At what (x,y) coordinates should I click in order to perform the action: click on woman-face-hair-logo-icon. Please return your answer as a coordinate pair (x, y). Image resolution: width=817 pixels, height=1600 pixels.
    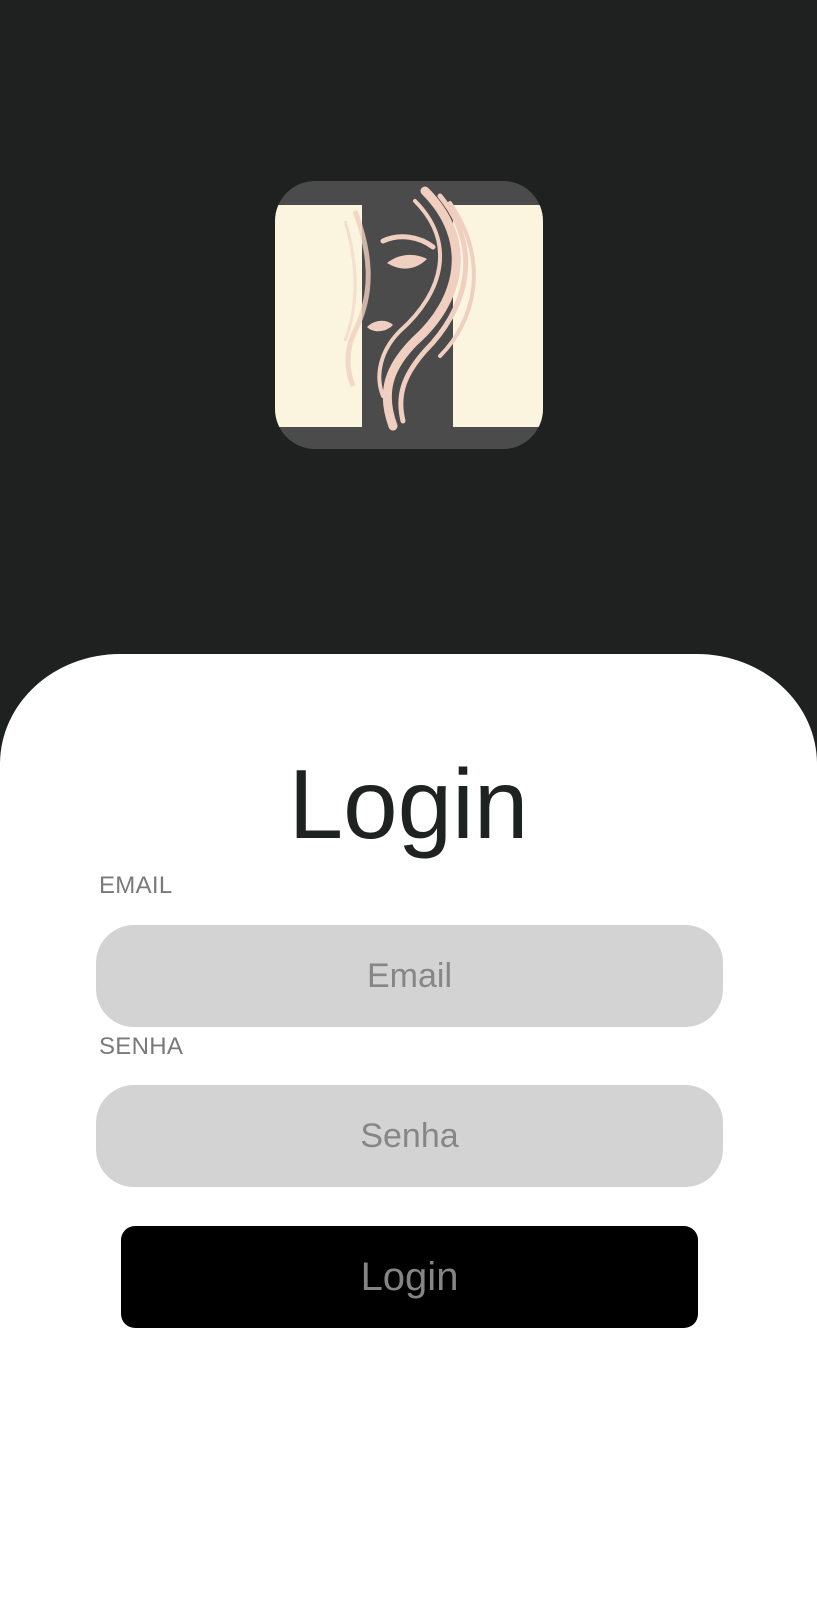
    Looking at the image, I should click on (409, 315).